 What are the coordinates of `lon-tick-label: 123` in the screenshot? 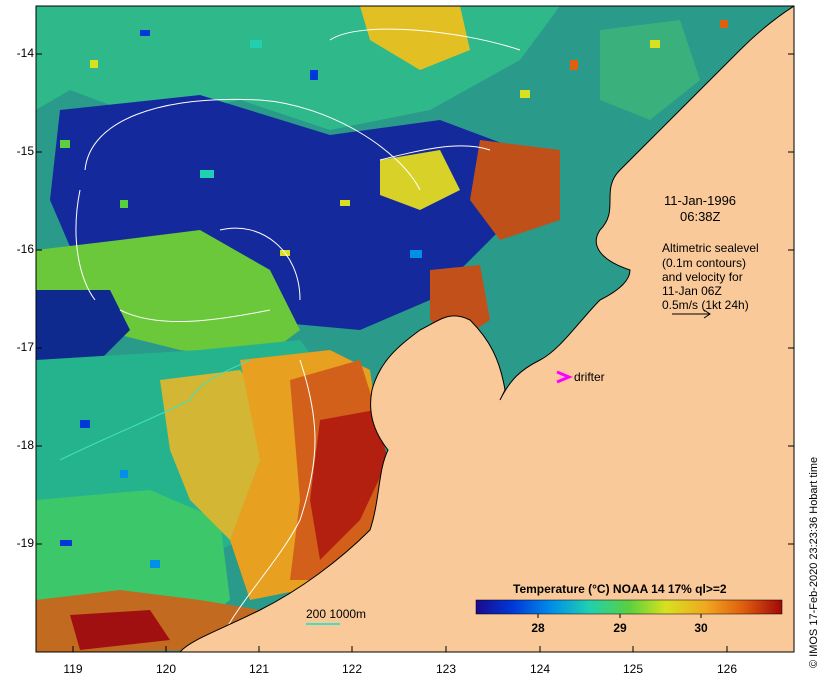 It's located at (446, 669).